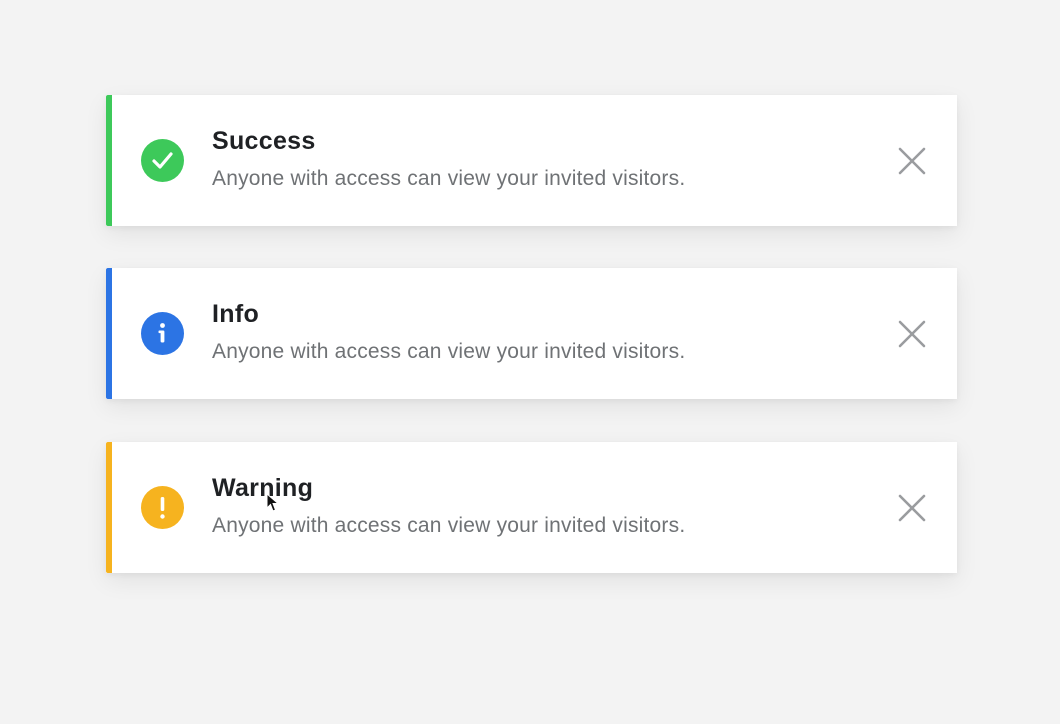 This screenshot has width=1060, height=724. What do you see at coordinates (236, 314) in the screenshot?
I see `toast-title: Info` at bounding box center [236, 314].